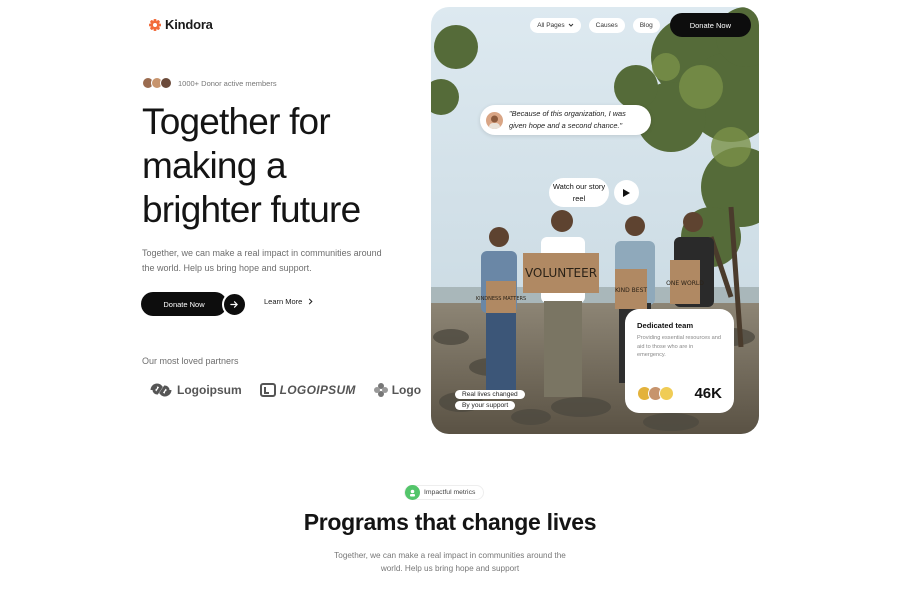 This screenshot has height=600, width=900. What do you see at coordinates (551, 25) in the screenshot?
I see `nav-label: All Pages` at bounding box center [551, 25].